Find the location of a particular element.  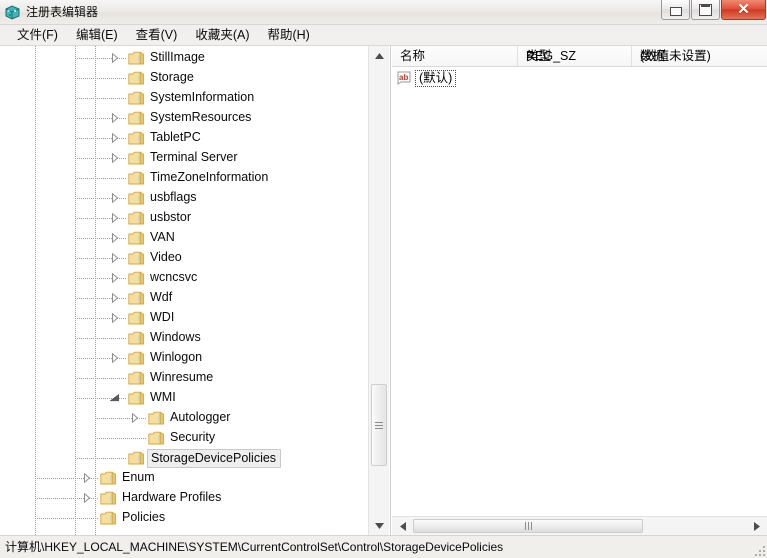

scroll-down-button is located at coordinates (379, 525).